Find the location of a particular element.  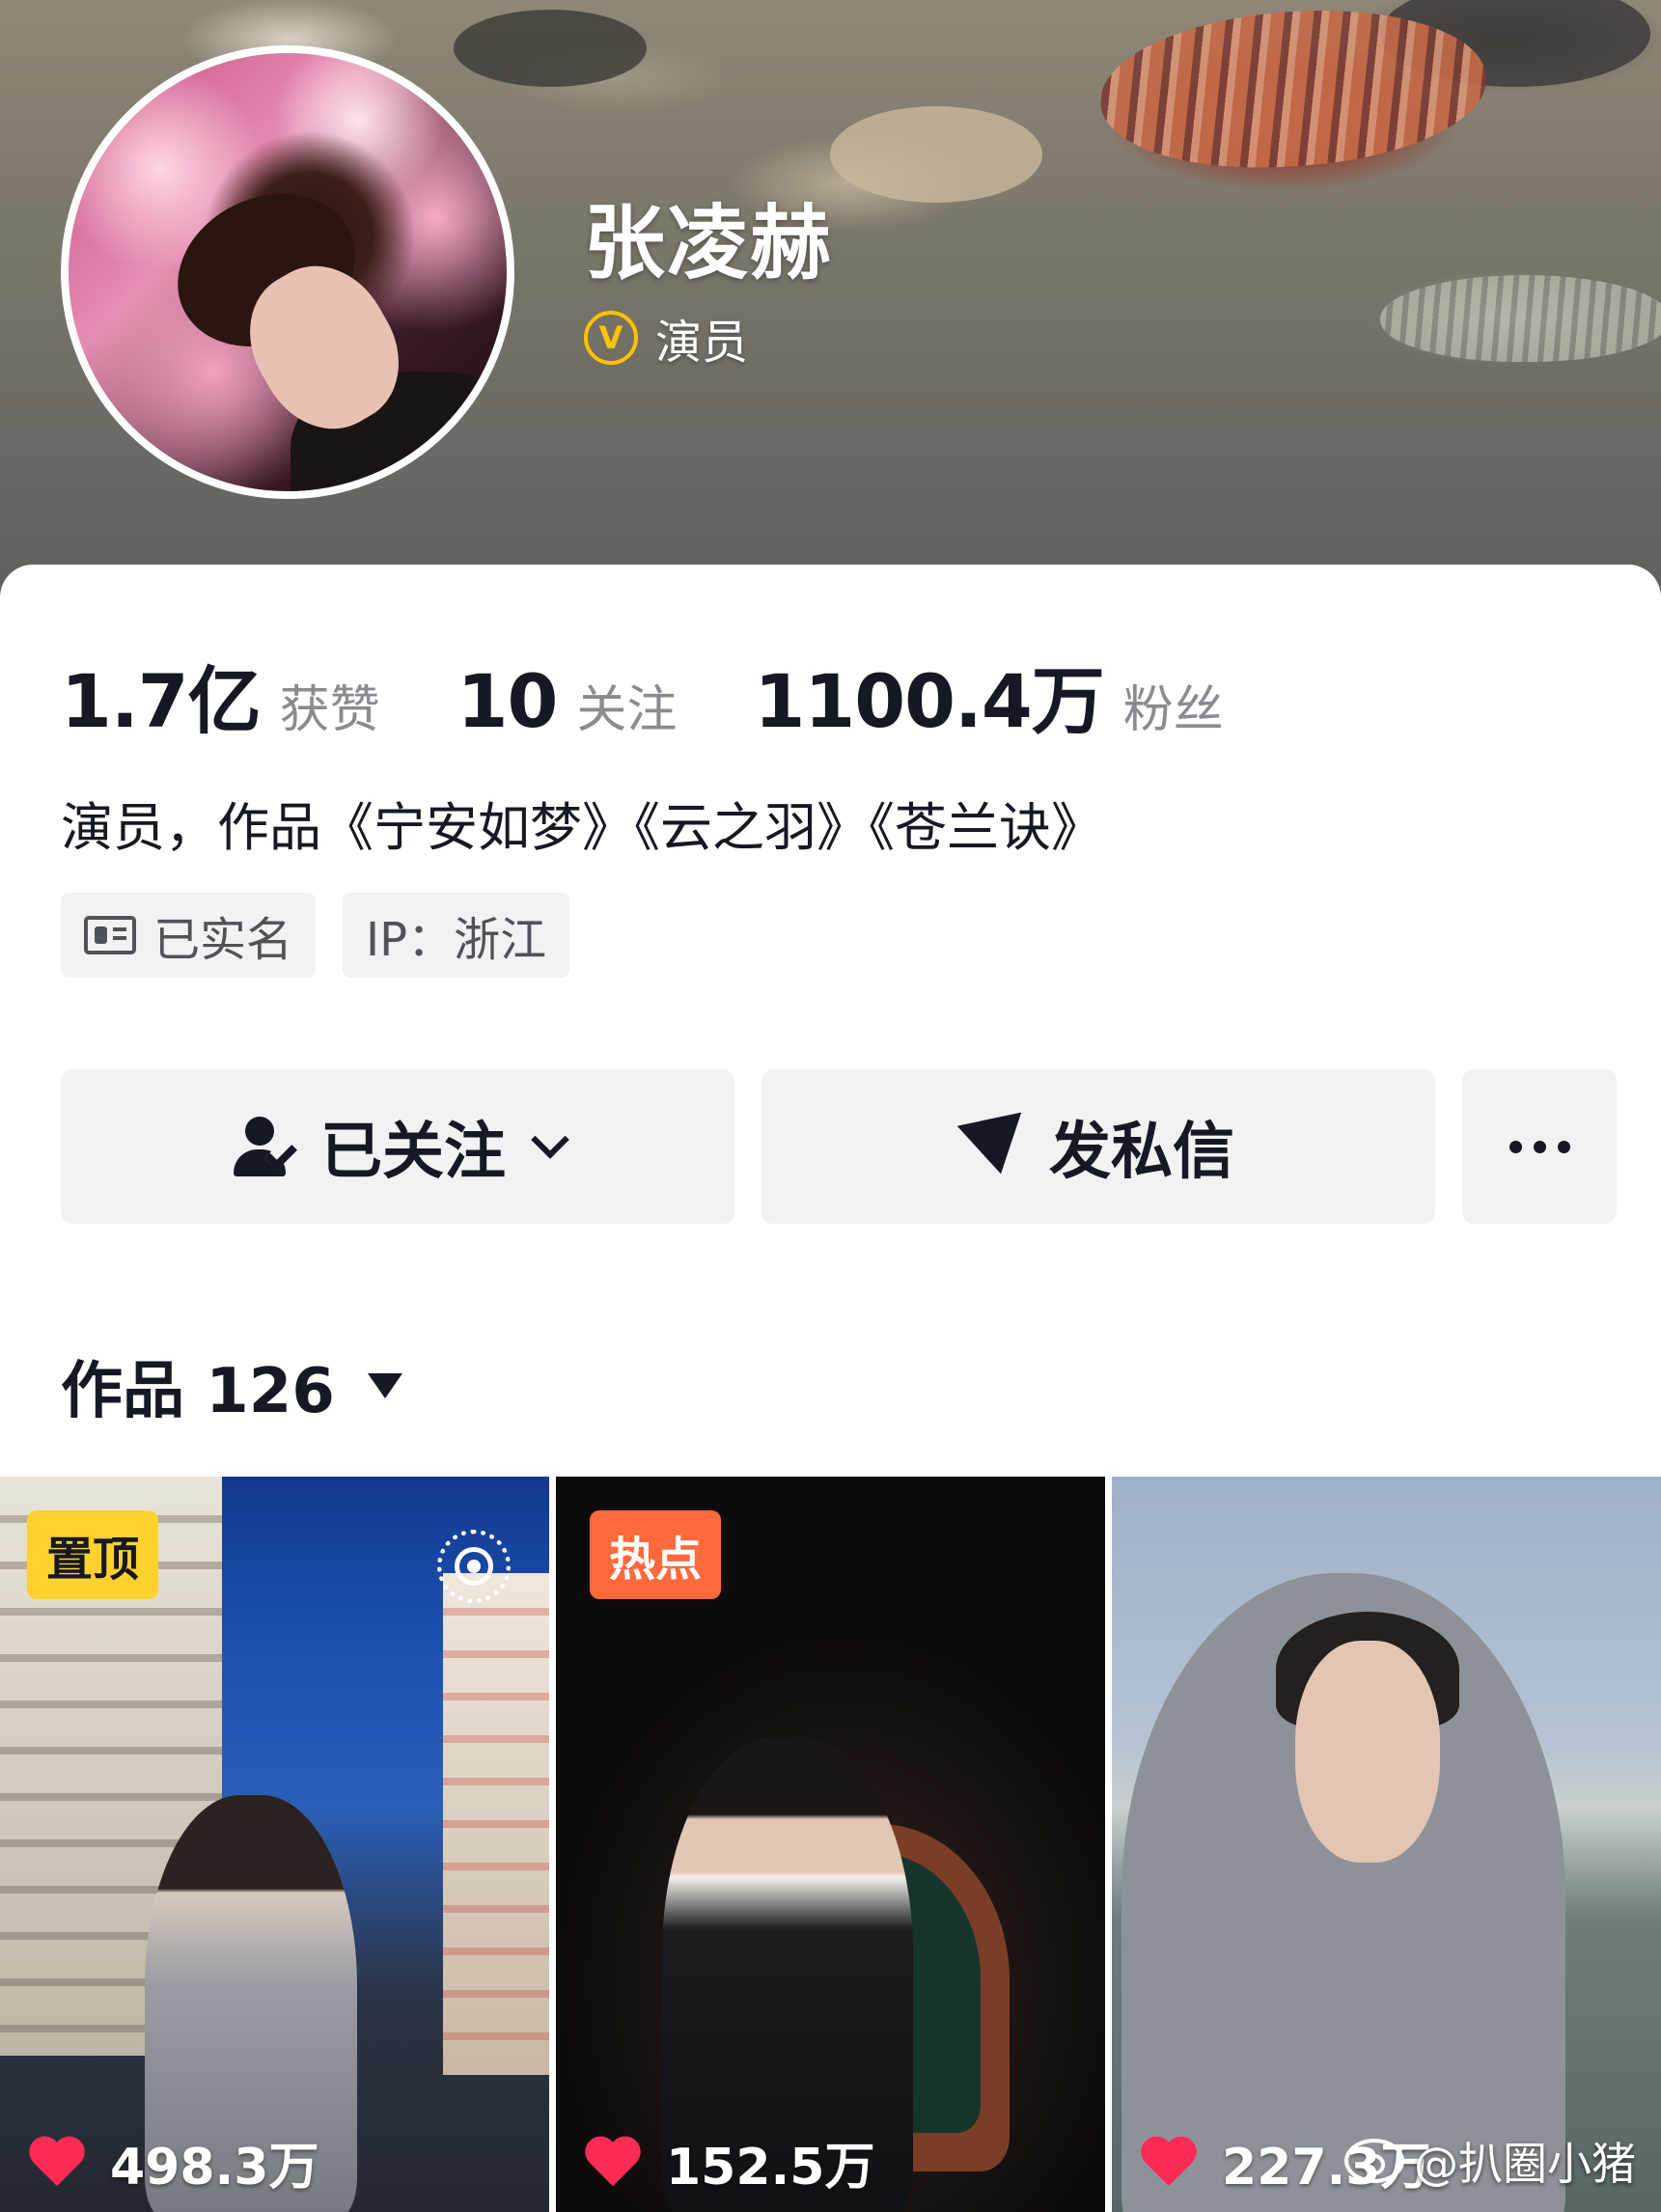

verified-badge-icon: V is located at coordinates (611, 338).